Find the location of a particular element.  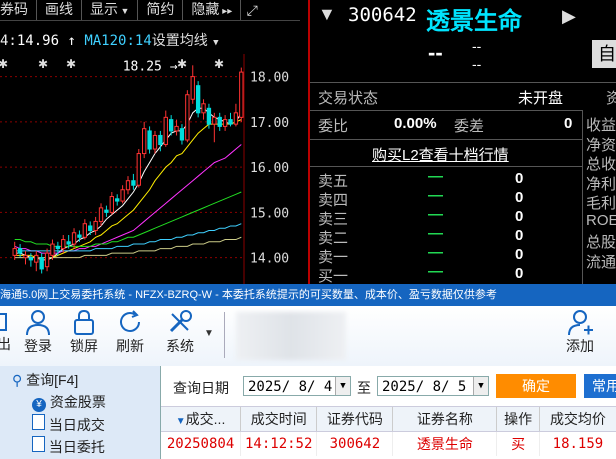

tab-simple: 简约 is located at coordinates (161, 10).